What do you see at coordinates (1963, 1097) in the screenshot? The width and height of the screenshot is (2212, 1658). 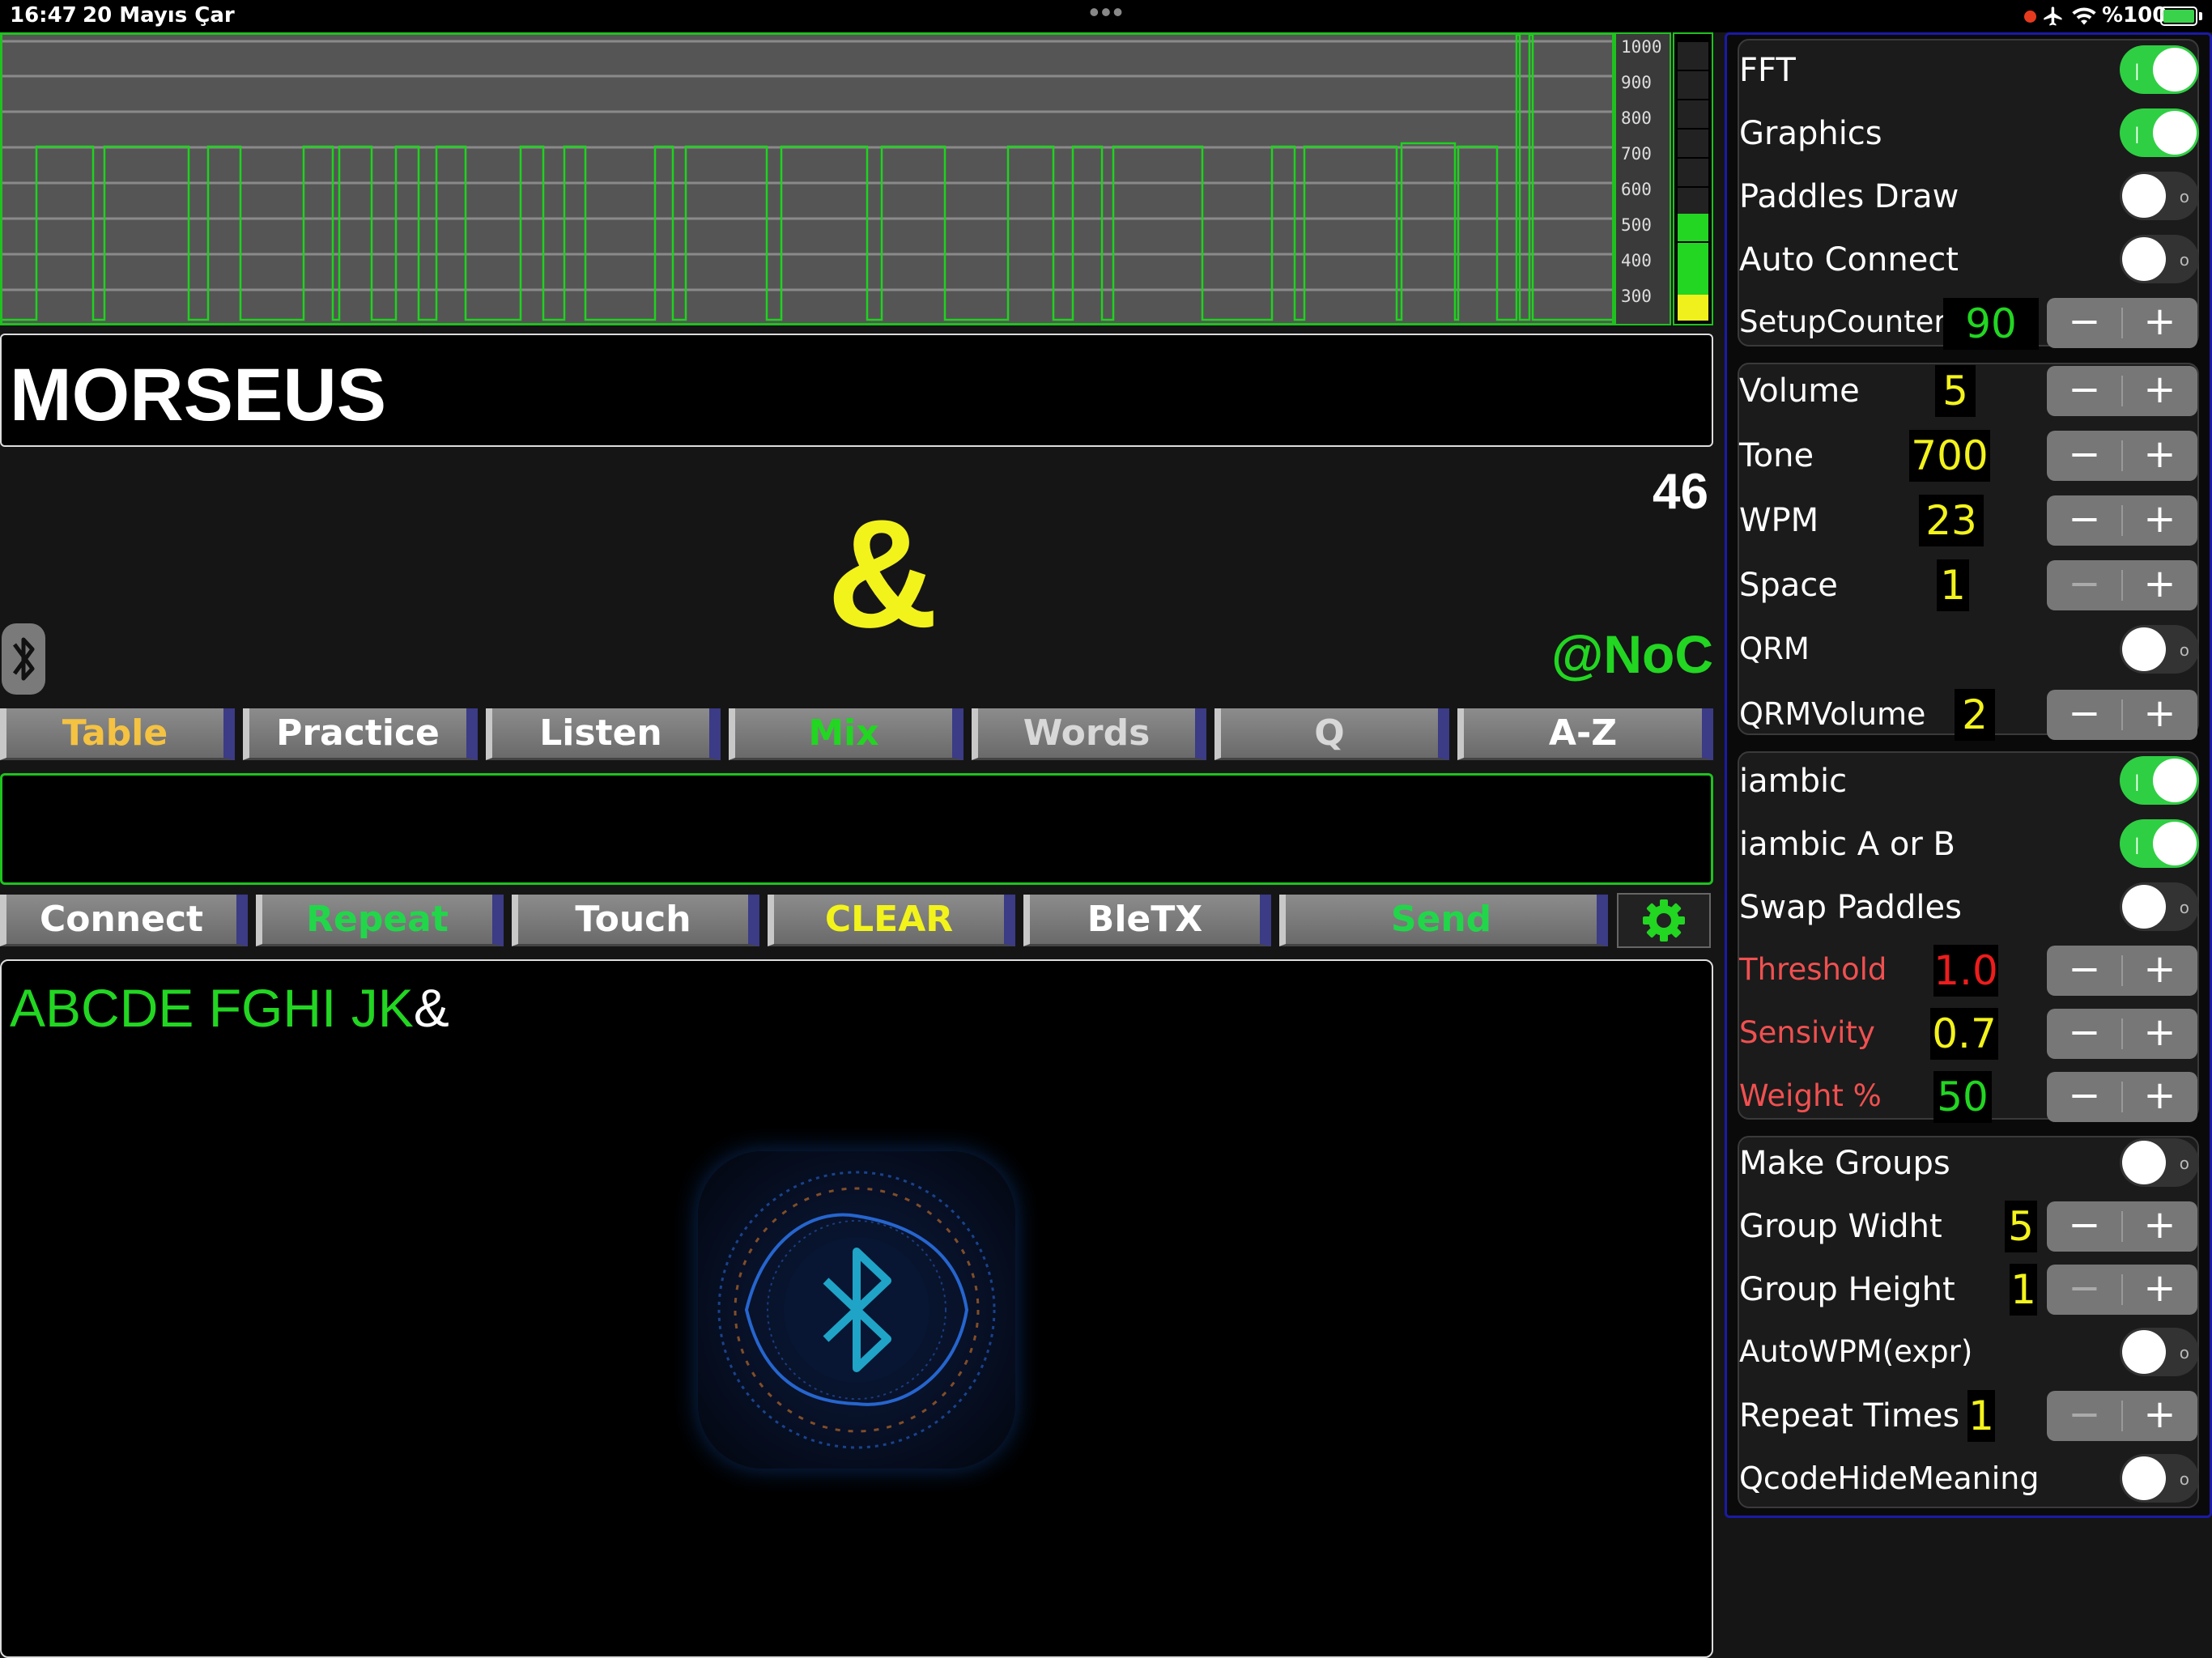 I see `weight-value: 50` at bounding box center [1963, 1097].